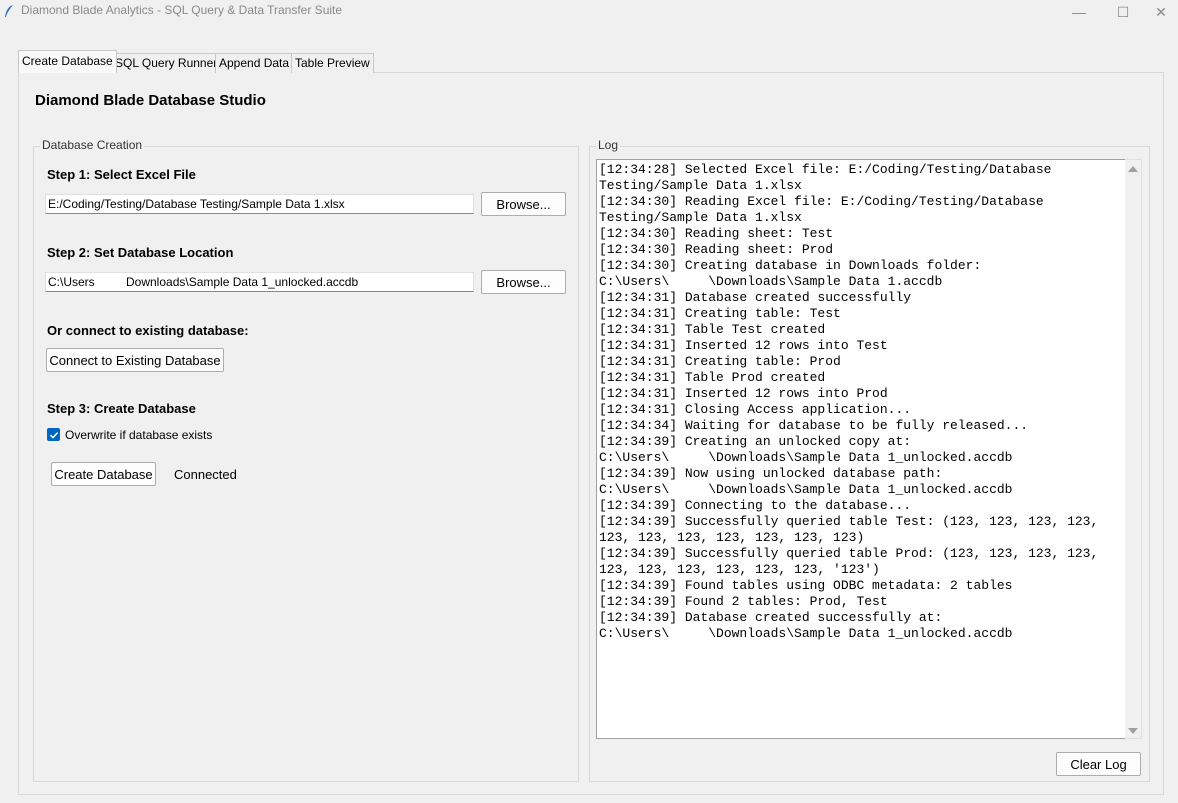 This screenshot has width=1178, height=803. I want to click on create-database-button: Create Database, so click(103, 474).